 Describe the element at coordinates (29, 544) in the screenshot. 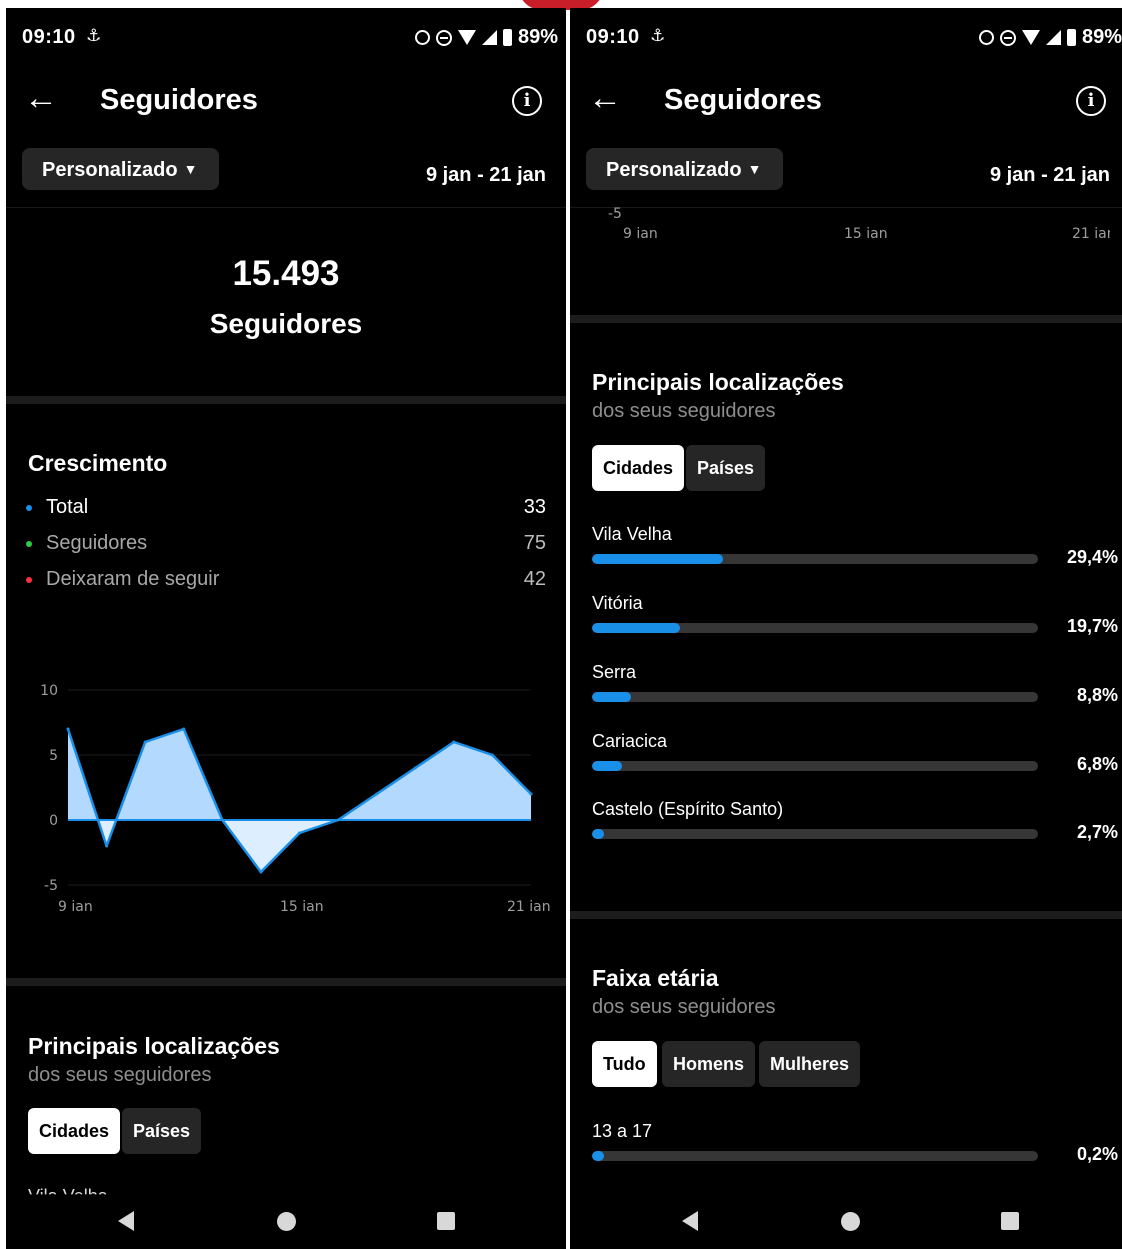

I see `legend-dot-followers` at that location.